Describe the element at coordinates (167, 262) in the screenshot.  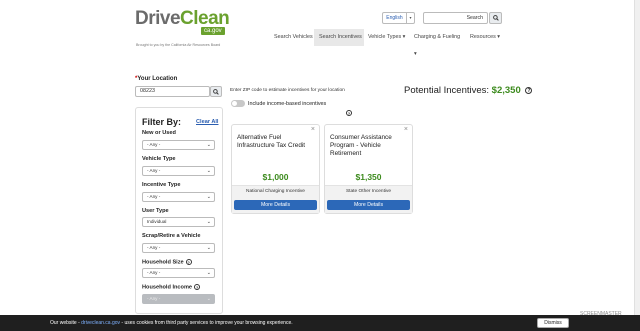
I see `filter-label-household-size: Household Size?` at that location.